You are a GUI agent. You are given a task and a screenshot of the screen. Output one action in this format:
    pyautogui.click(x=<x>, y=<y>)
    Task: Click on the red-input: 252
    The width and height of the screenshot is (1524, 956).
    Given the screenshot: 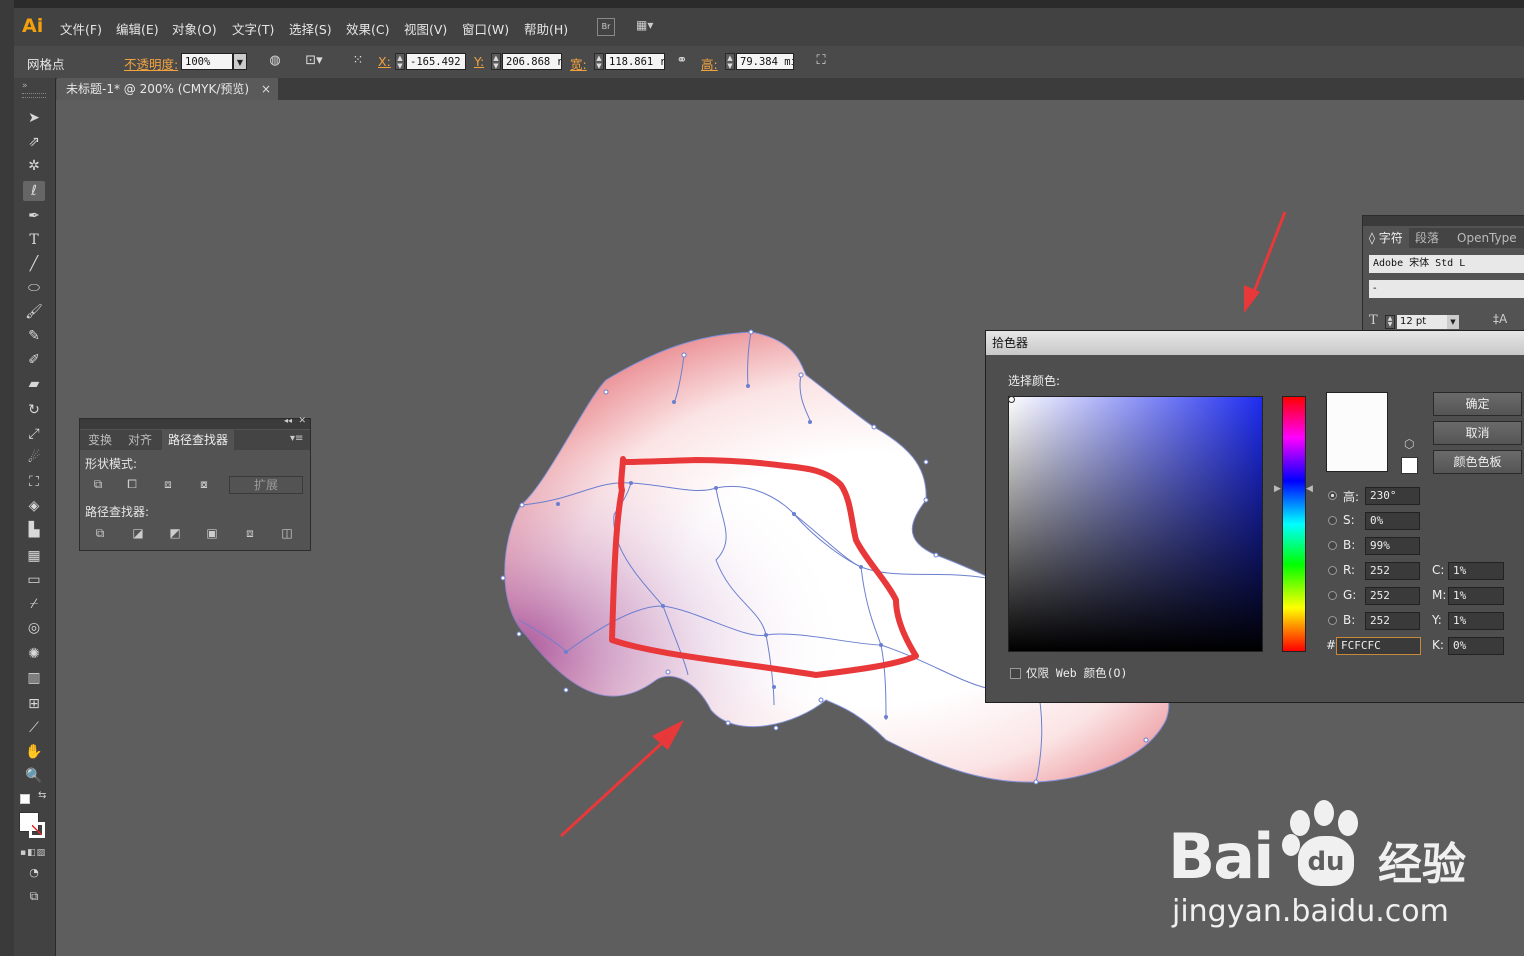 What is the action you would take?
    pyautogui.click(x=1392, y=571)
    